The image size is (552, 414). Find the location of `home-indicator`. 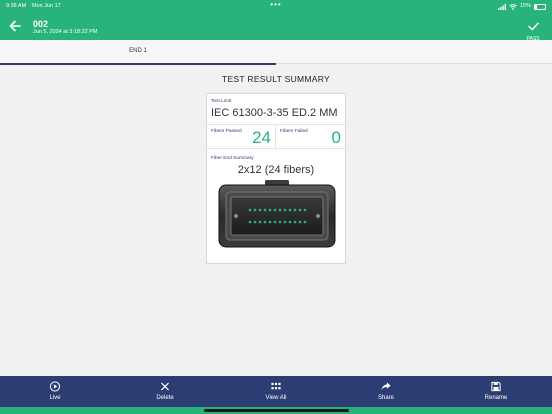

home-indicator is located at coordinates (276, 410).